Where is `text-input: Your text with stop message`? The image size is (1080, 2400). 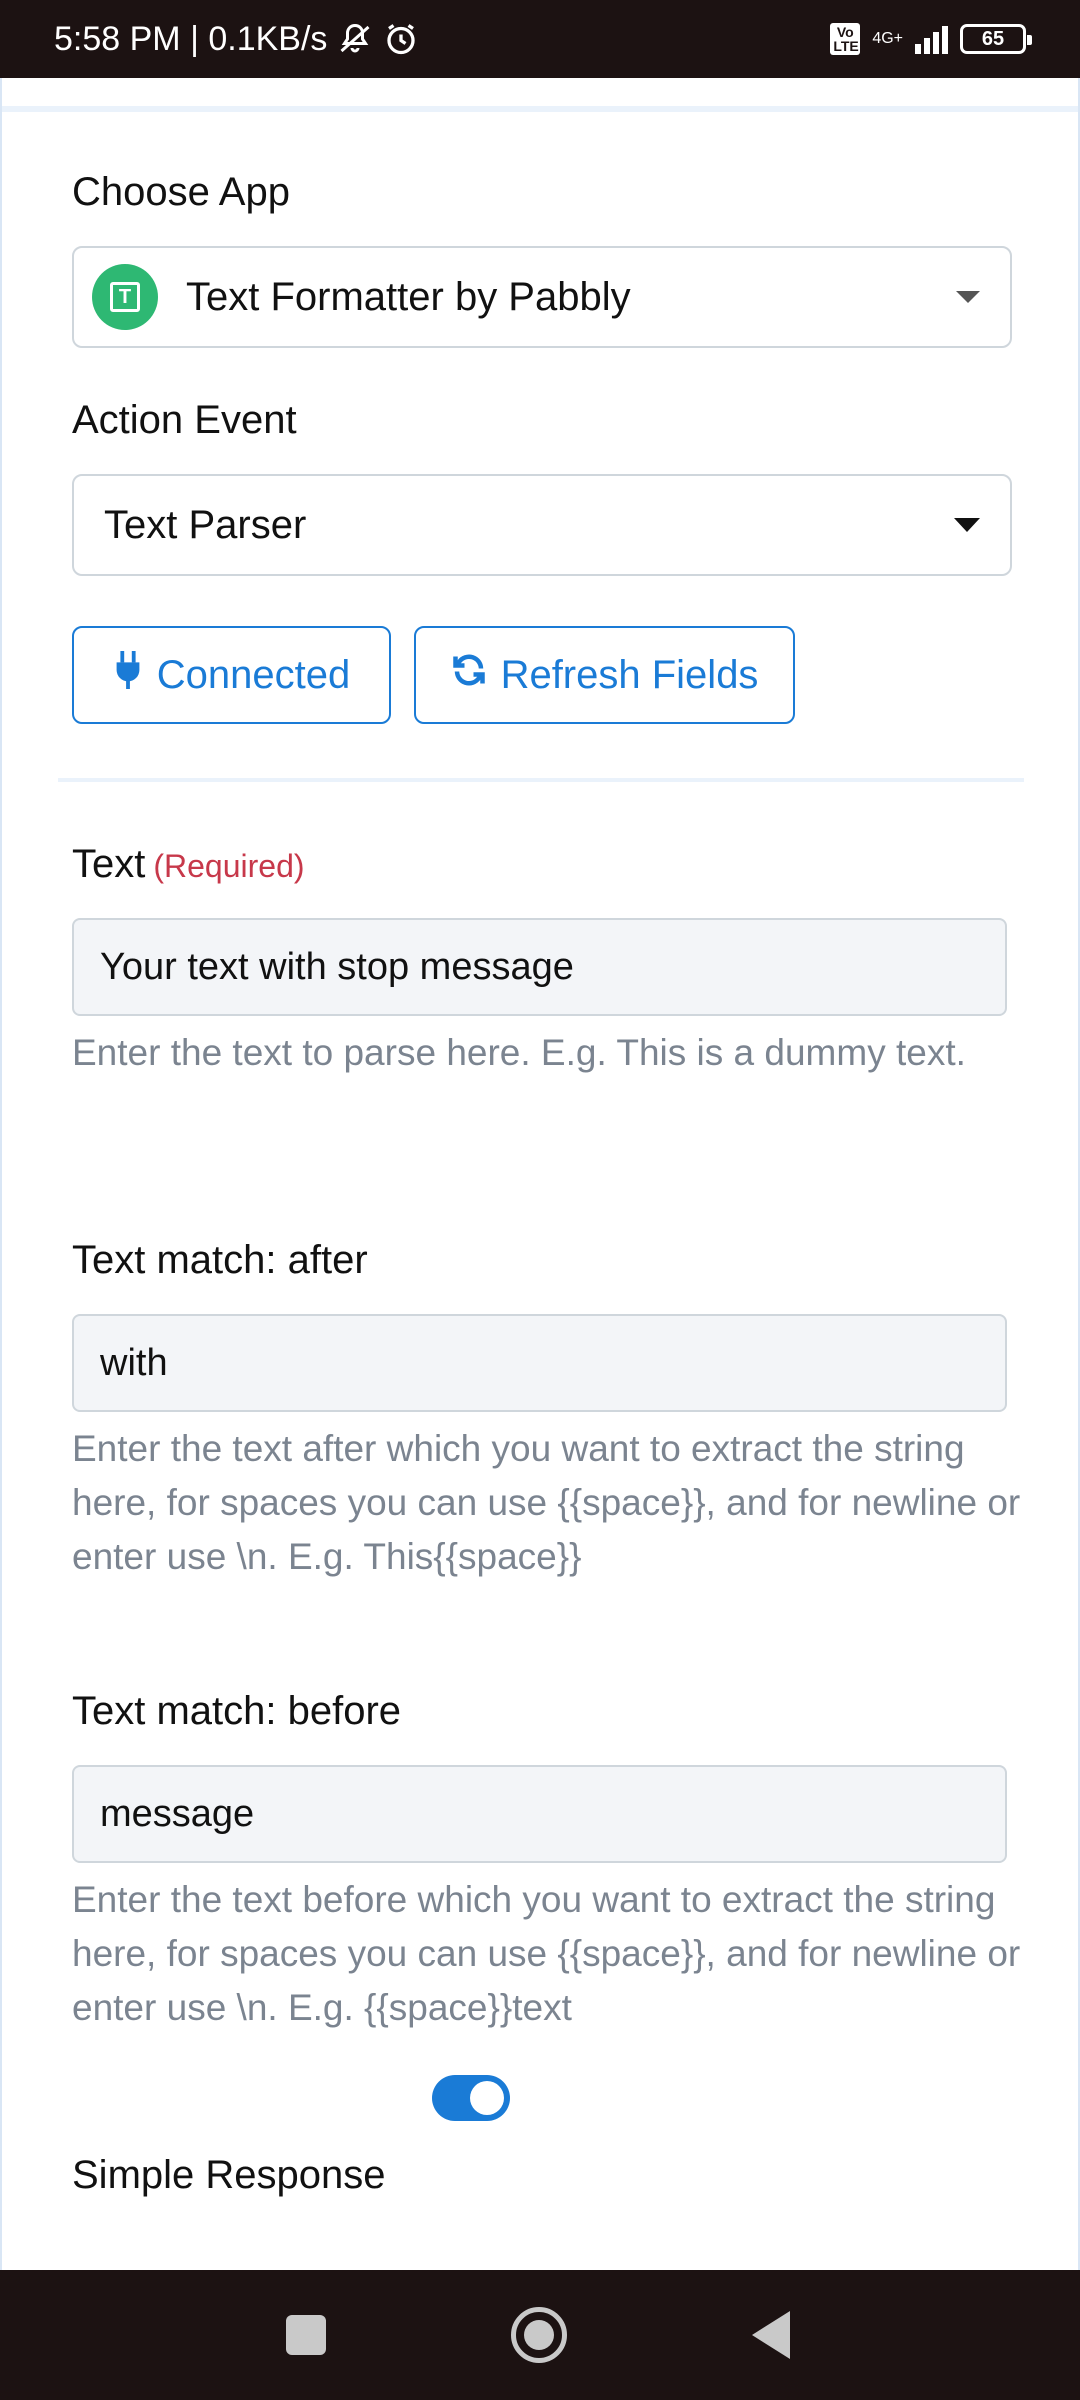
text-input: Your text with stop message is located at coordinates (539, 967).